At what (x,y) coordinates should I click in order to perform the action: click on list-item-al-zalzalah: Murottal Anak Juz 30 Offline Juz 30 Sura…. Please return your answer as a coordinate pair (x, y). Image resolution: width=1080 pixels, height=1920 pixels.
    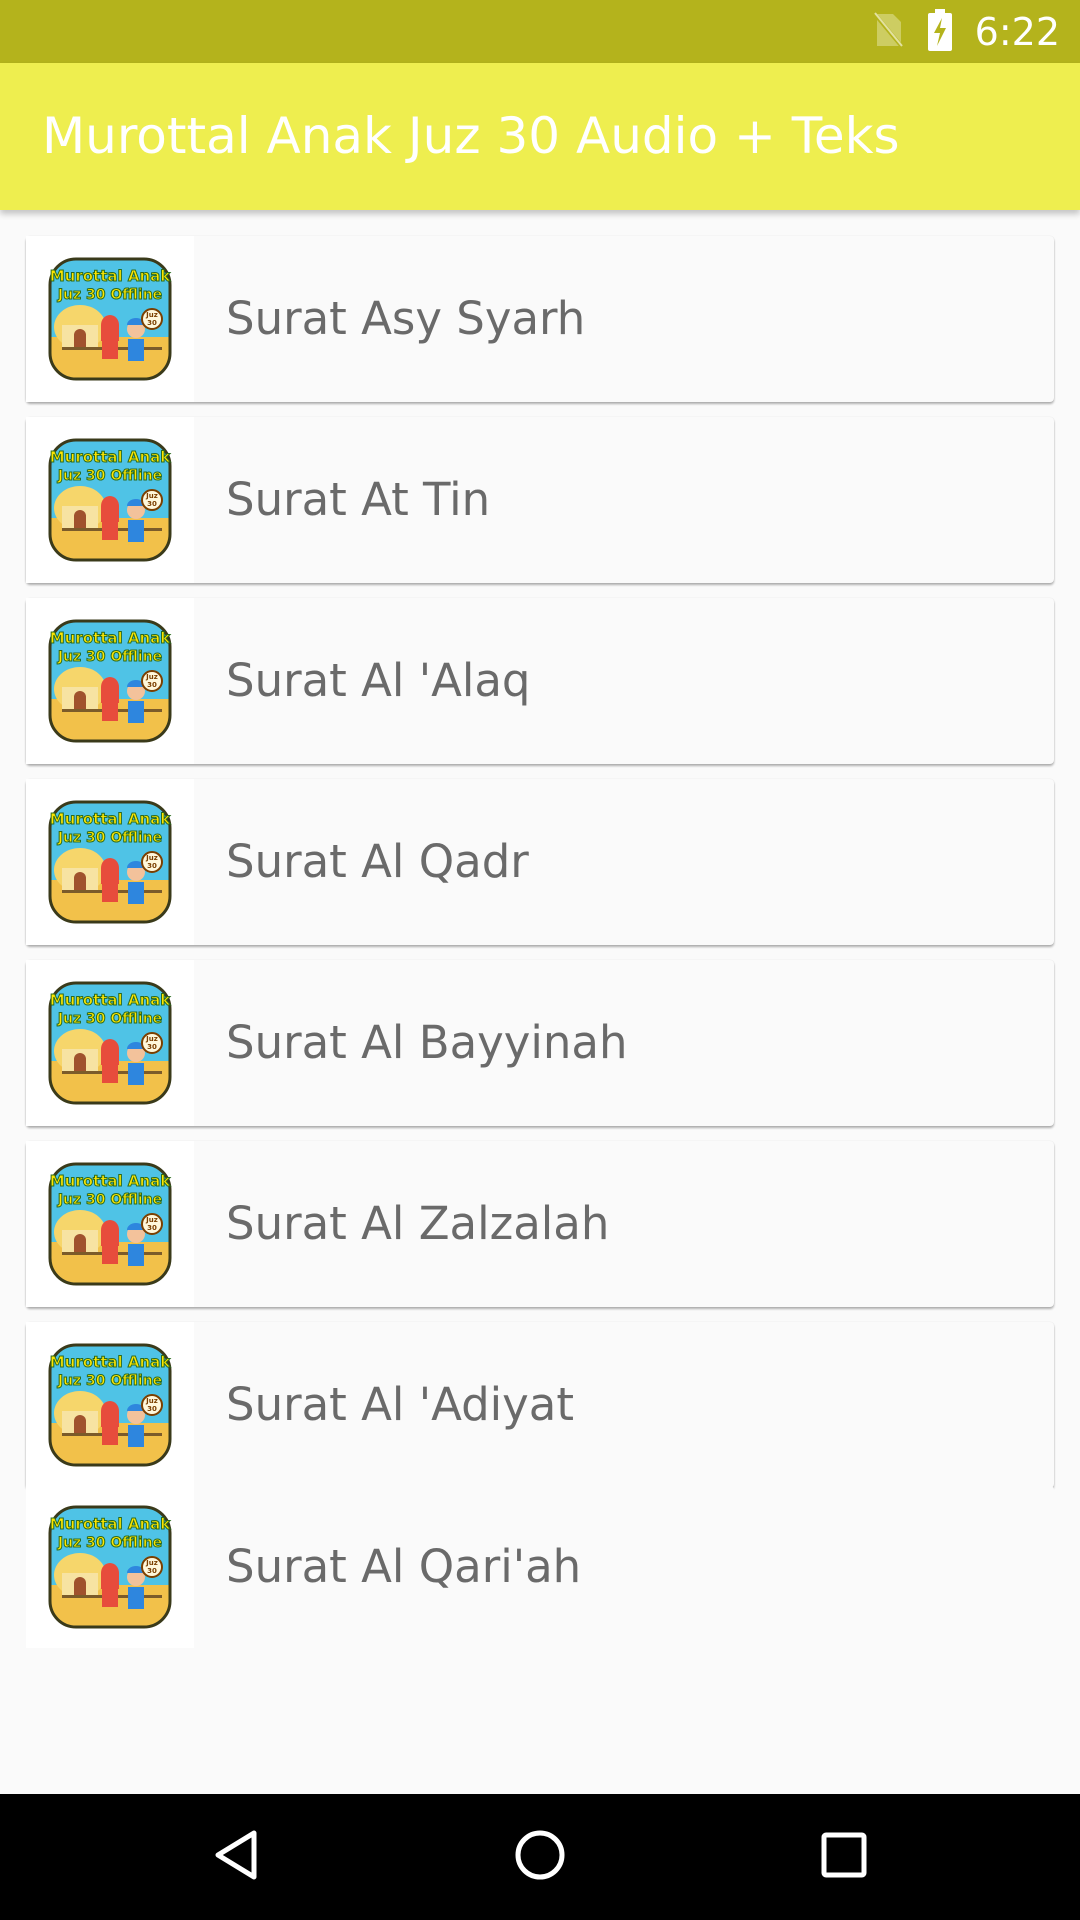
    Looking at the image, I should click on (540, 1224).